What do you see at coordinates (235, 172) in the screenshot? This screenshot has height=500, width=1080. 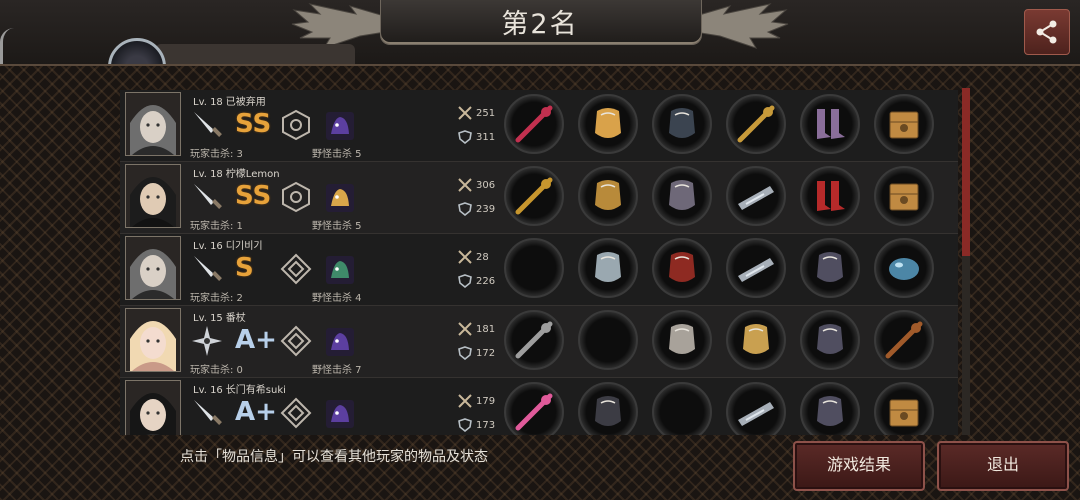 I see `player-level-name: Lv. 18 柠檬Lemon` at bounding box center [235, 172].